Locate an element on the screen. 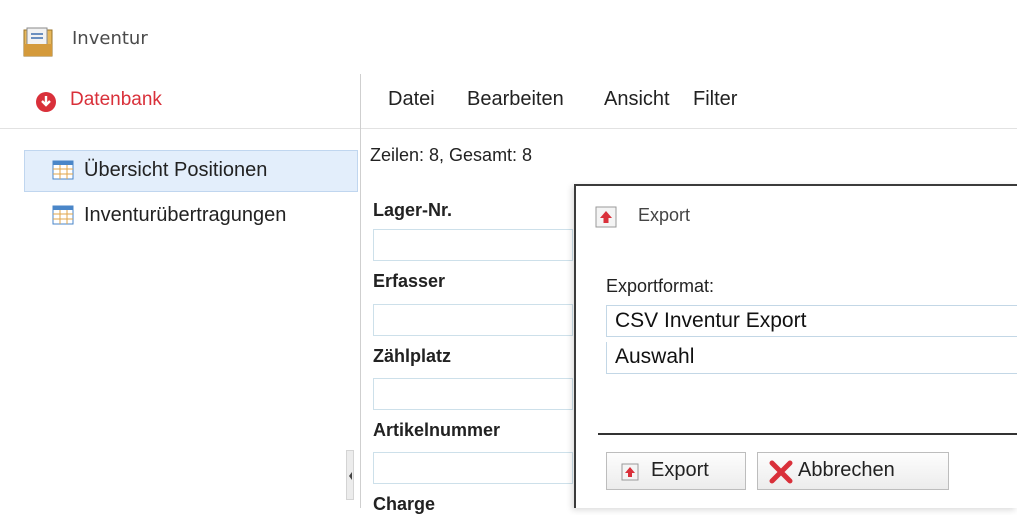 This screenshot has width=1017, height=515. cancel-button: Abbrechen is located at coordinates (853, 471).